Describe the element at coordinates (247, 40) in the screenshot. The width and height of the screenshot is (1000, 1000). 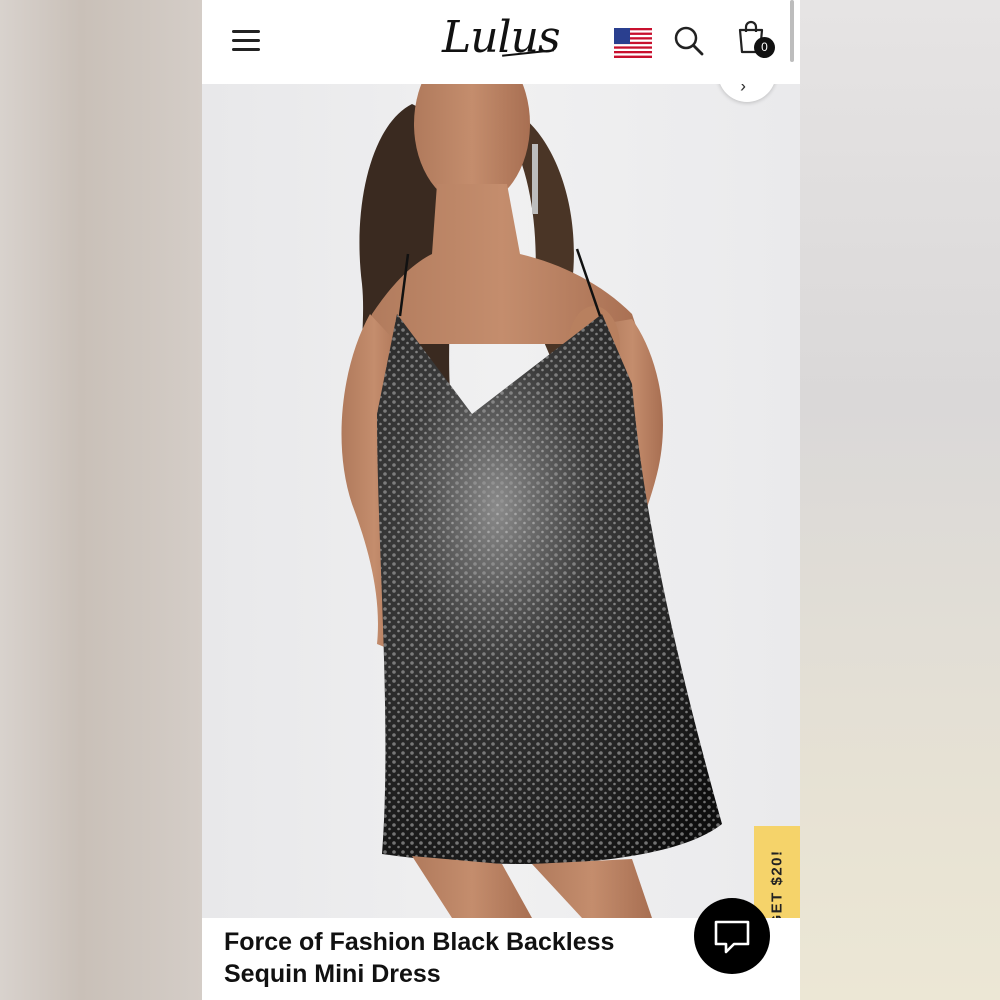
I see `hamburger-menu-icon` at that location.